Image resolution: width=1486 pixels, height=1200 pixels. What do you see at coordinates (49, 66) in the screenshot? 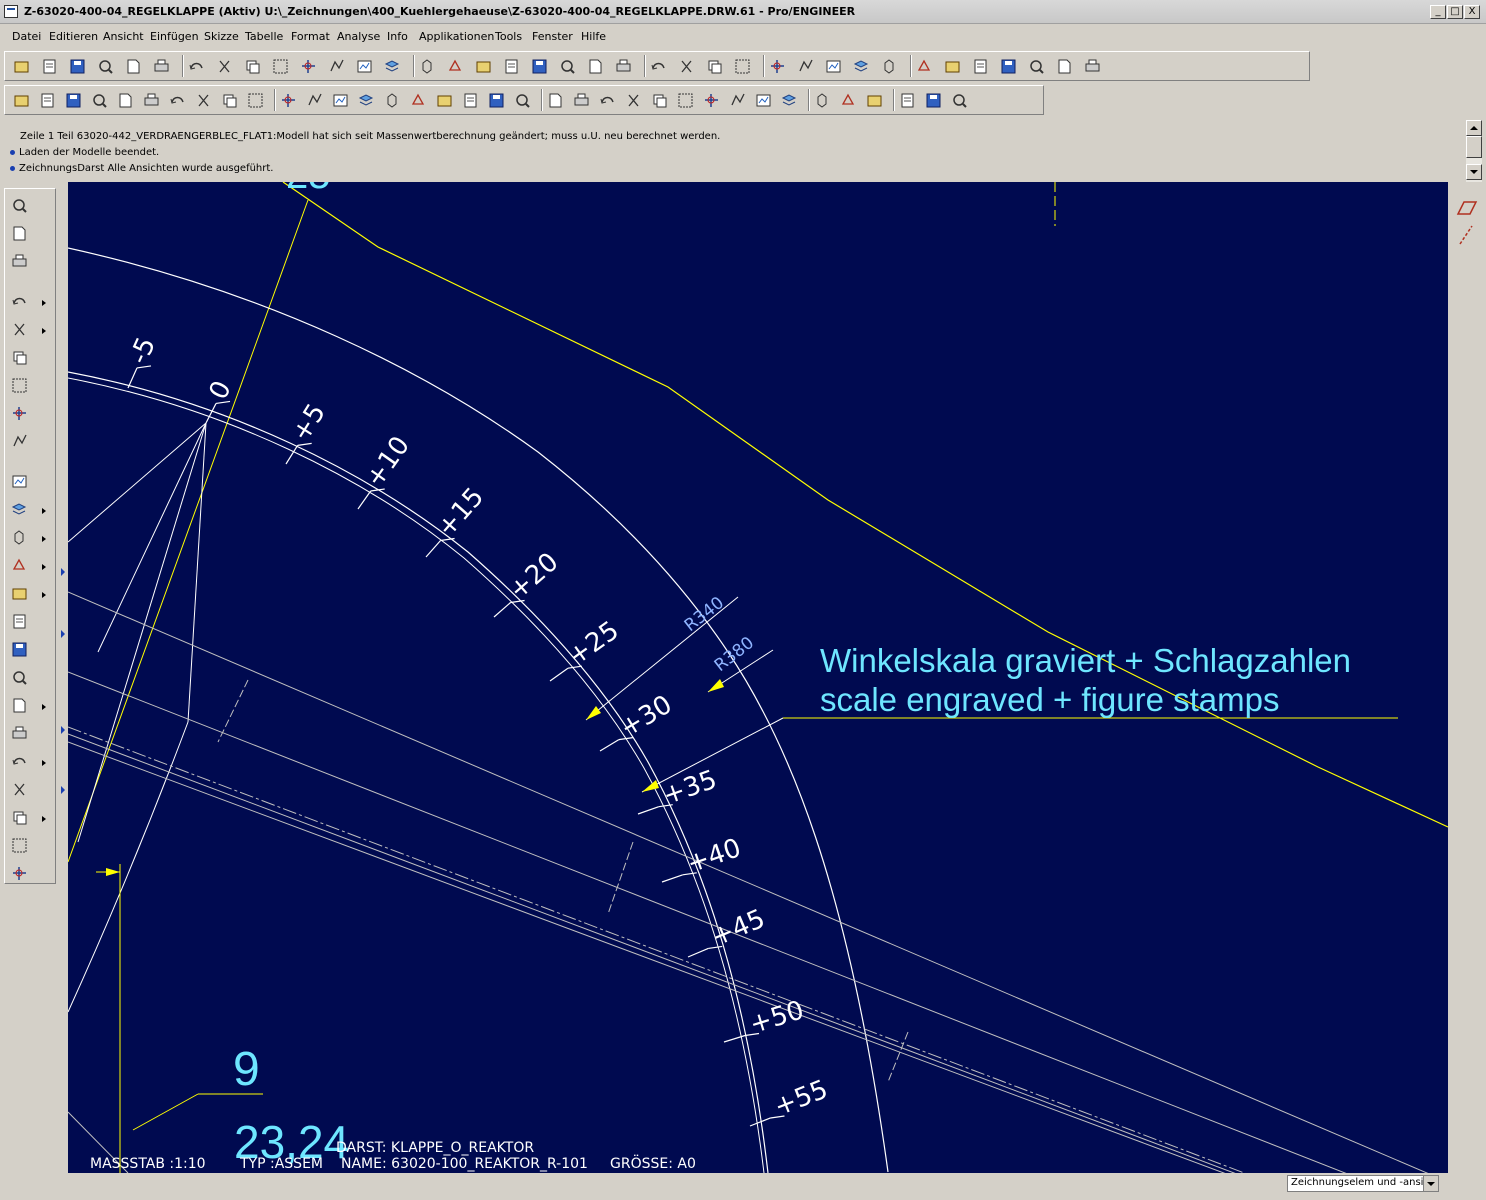
I see `new-icon` at bounding box center [49, 66].